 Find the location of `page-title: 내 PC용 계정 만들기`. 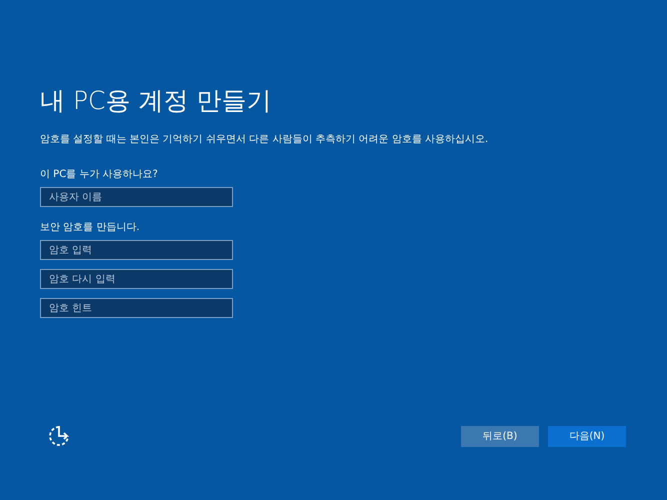

page-title: 내 PC용 계정 만들기 is located at coordinates (156, 101).